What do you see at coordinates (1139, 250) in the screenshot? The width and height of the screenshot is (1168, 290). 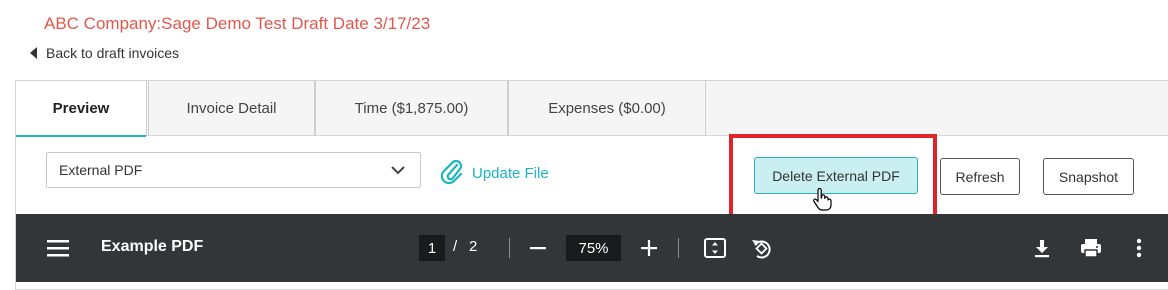 I see `more-vert-icon` at bounding box center [1139, 250].